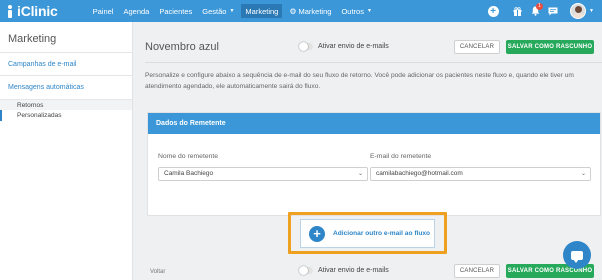 The image size is (602, 280). I want to click on sender-name-value: Camila Bachiego, so click(189, 173).